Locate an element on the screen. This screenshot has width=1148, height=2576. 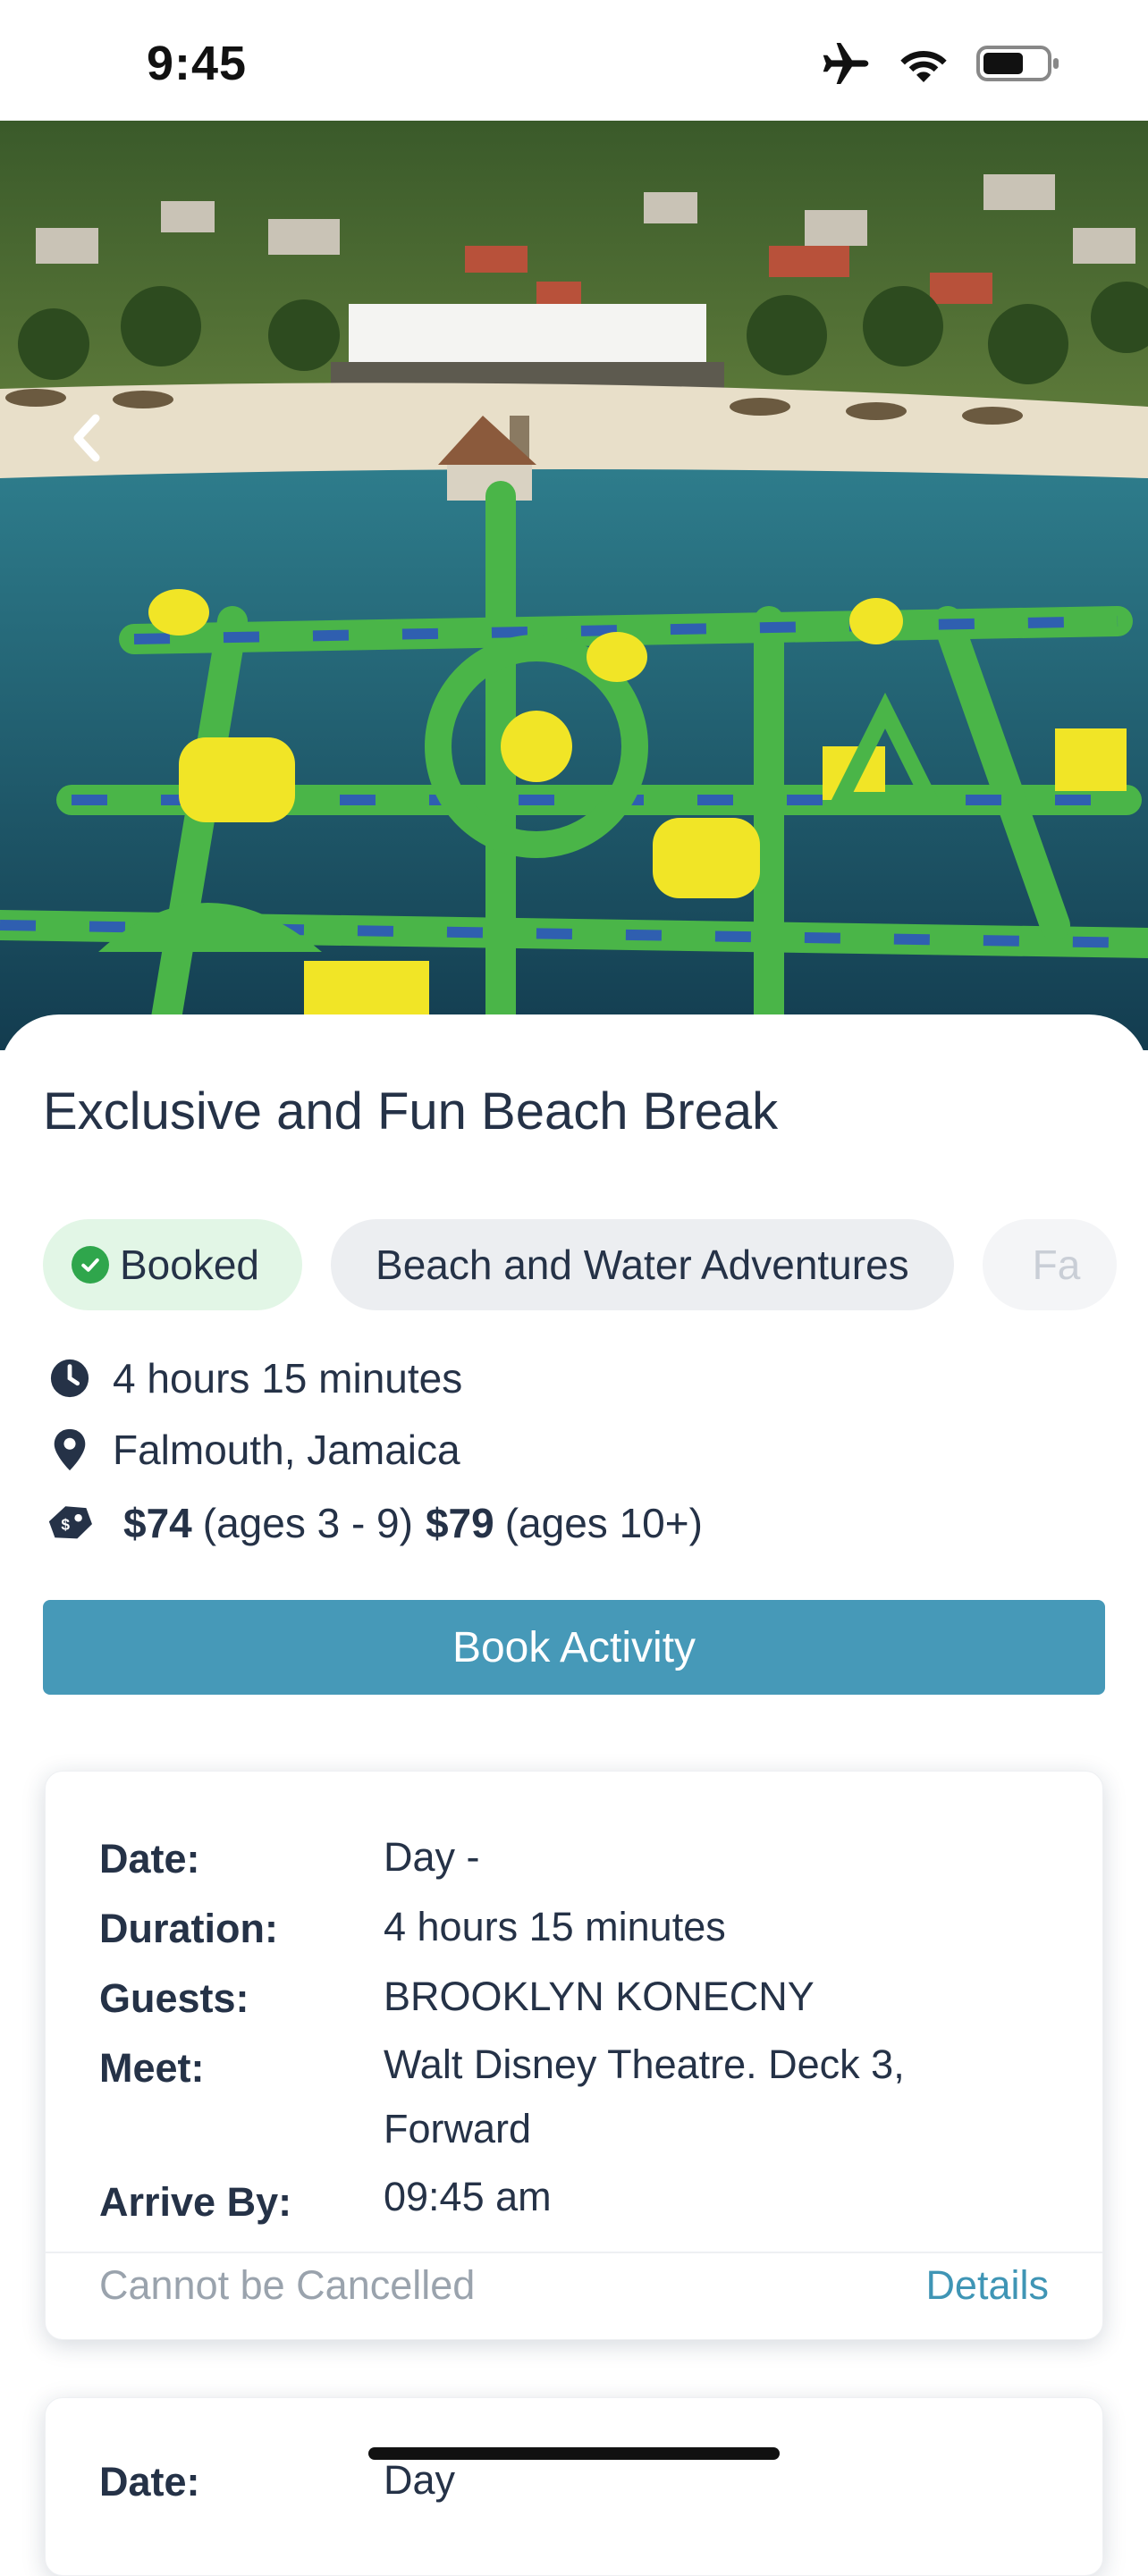
book-activity-button: Book Activity is located at coordinates (574, 1648).